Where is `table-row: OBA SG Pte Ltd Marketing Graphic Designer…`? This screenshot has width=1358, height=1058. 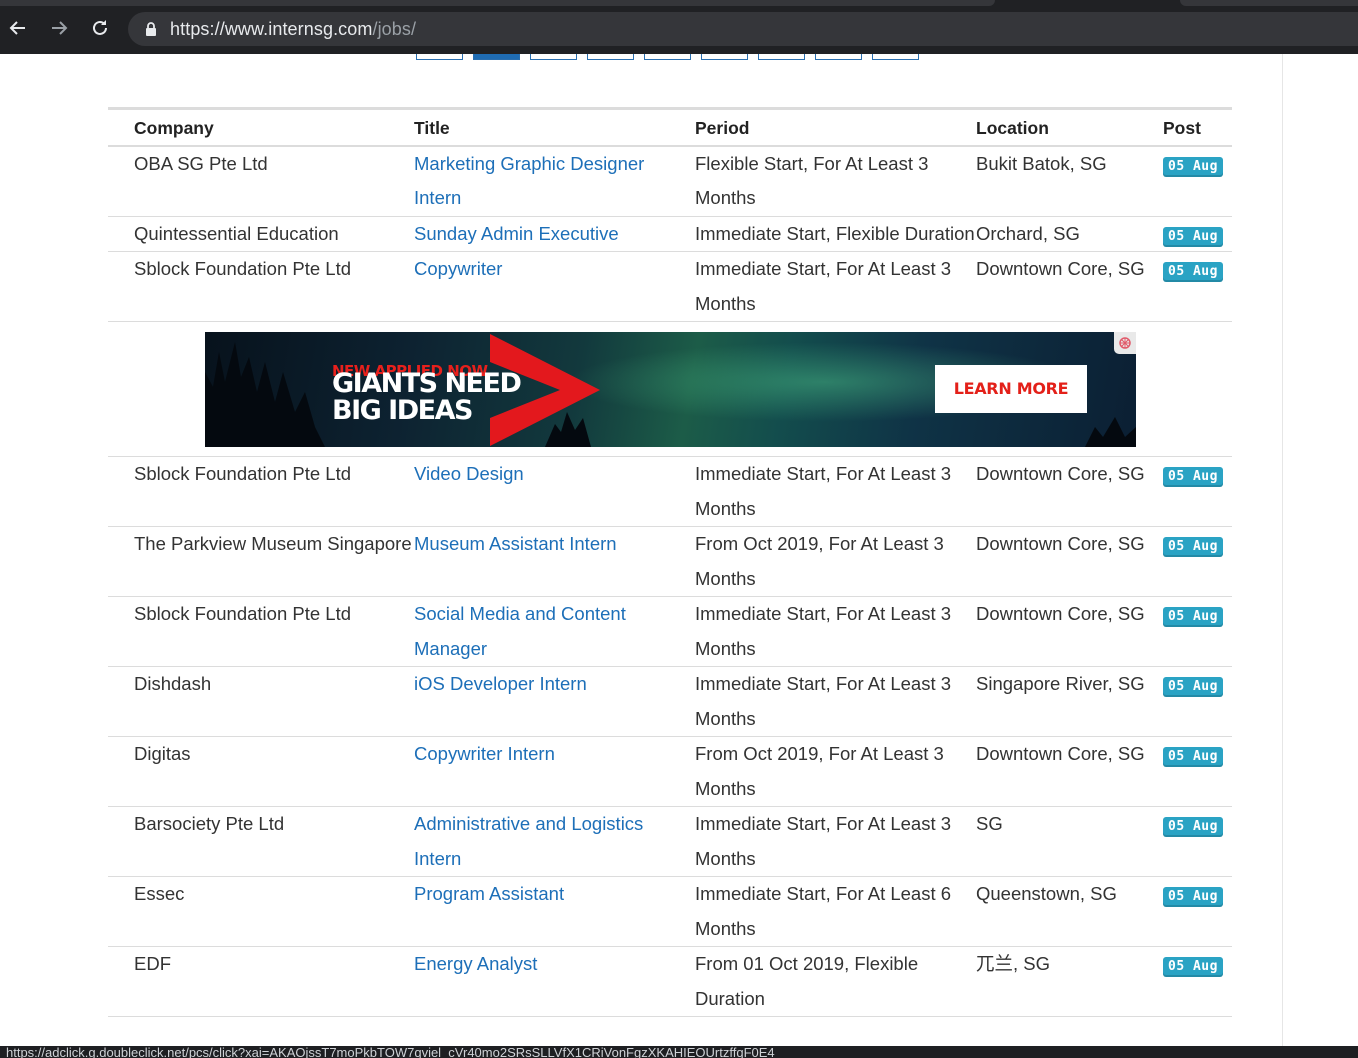
table-row: OBA SG Pte Ltd Marketing Graphic Designer… is located at coordinates (670, 181).